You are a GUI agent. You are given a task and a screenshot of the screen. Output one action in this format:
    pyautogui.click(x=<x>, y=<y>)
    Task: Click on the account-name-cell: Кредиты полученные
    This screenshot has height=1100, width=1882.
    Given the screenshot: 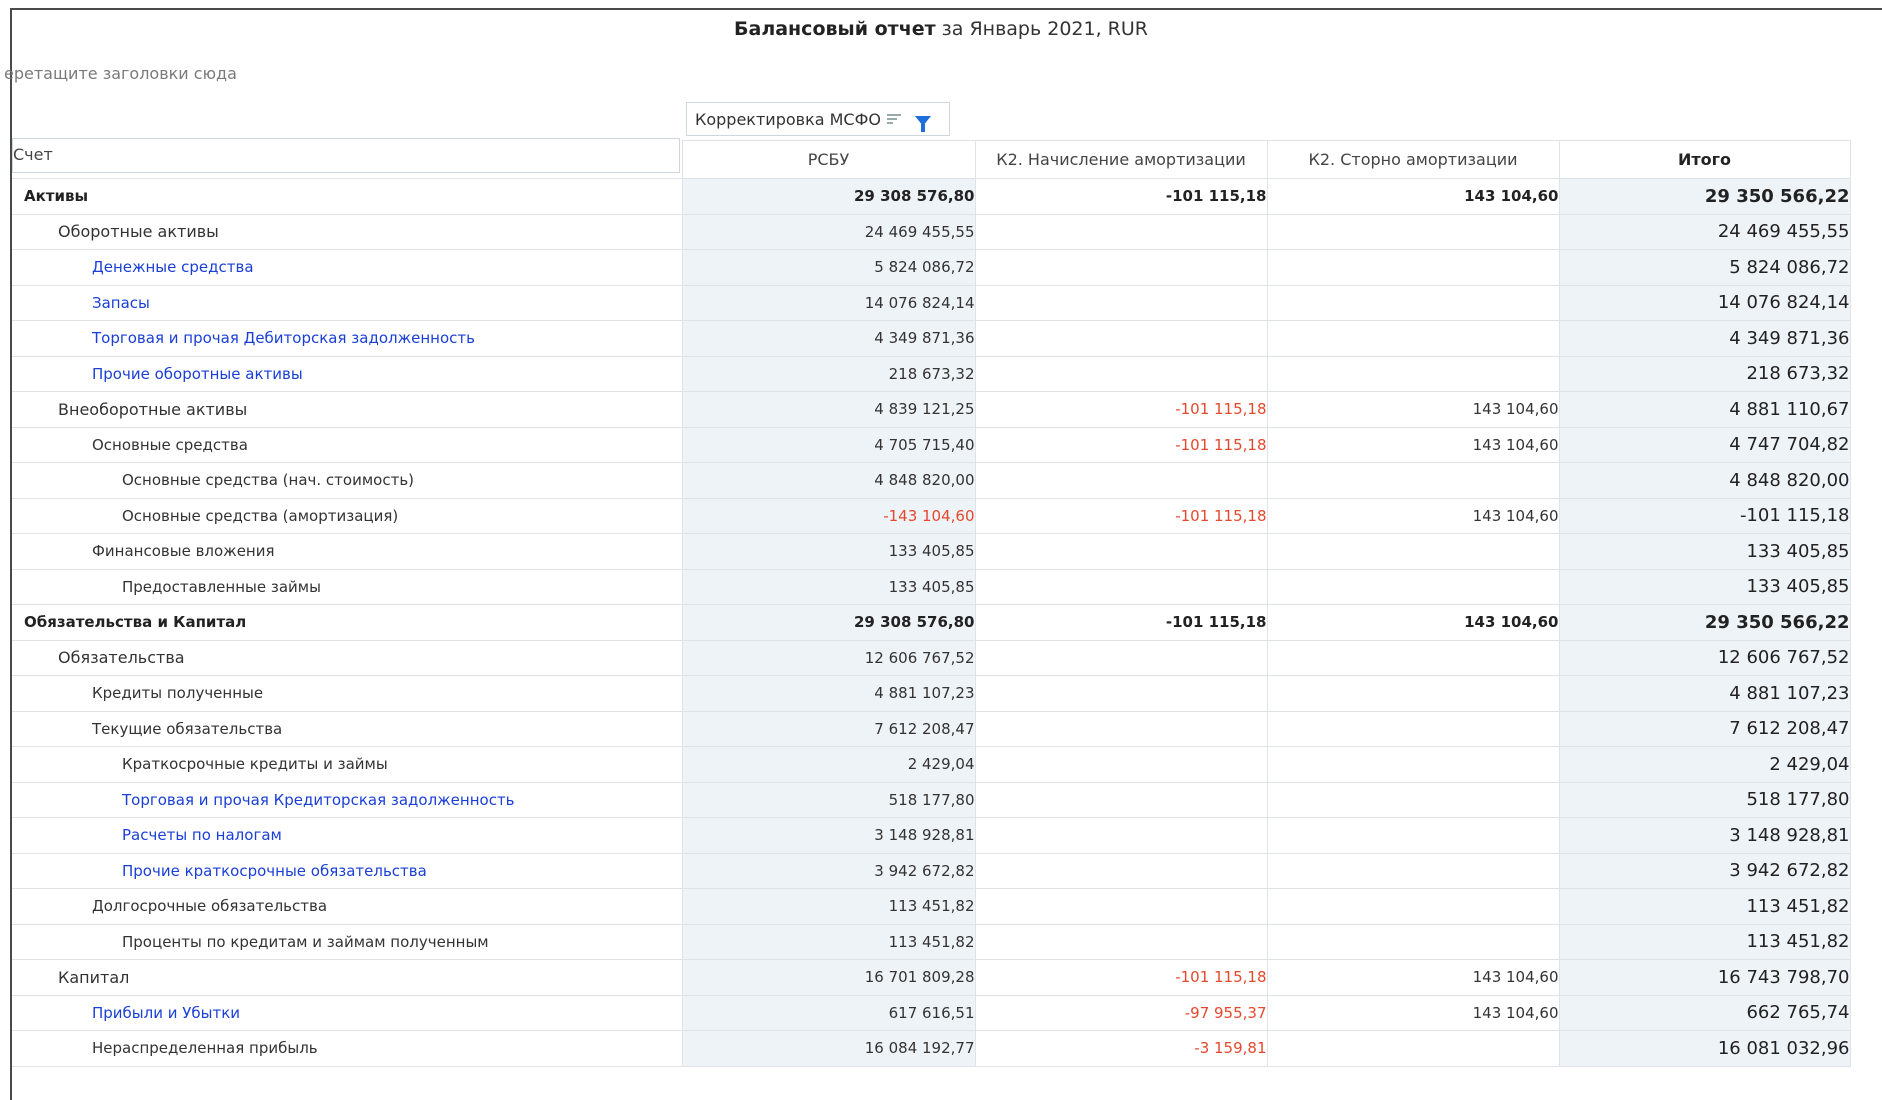 What is the action you would take?
    pyautogui.click(x=347, y=693)
    